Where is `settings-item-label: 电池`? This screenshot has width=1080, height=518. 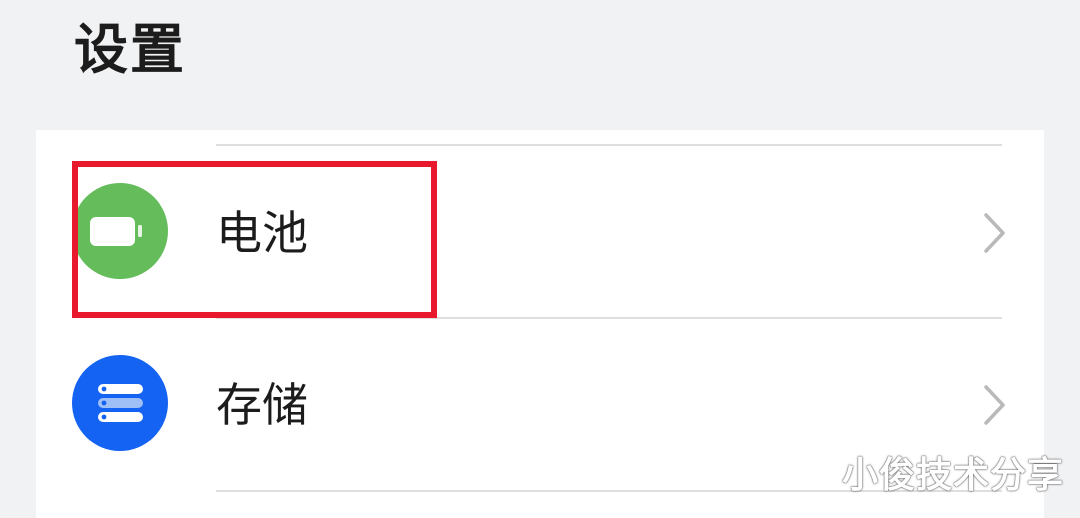
settings-item-label: 电池 is located at coordinates (262, 233).